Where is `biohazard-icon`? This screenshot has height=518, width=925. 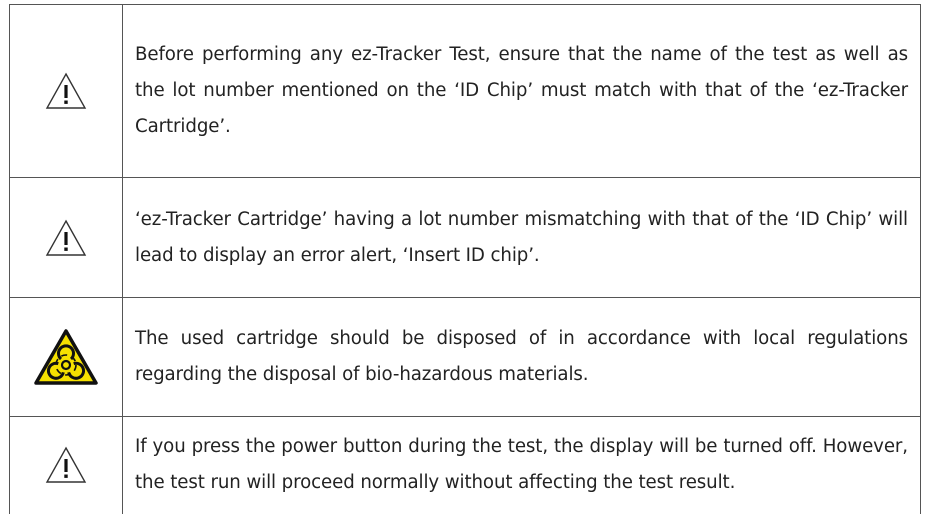
biohazard-icon is located at coordinates (66, 357).